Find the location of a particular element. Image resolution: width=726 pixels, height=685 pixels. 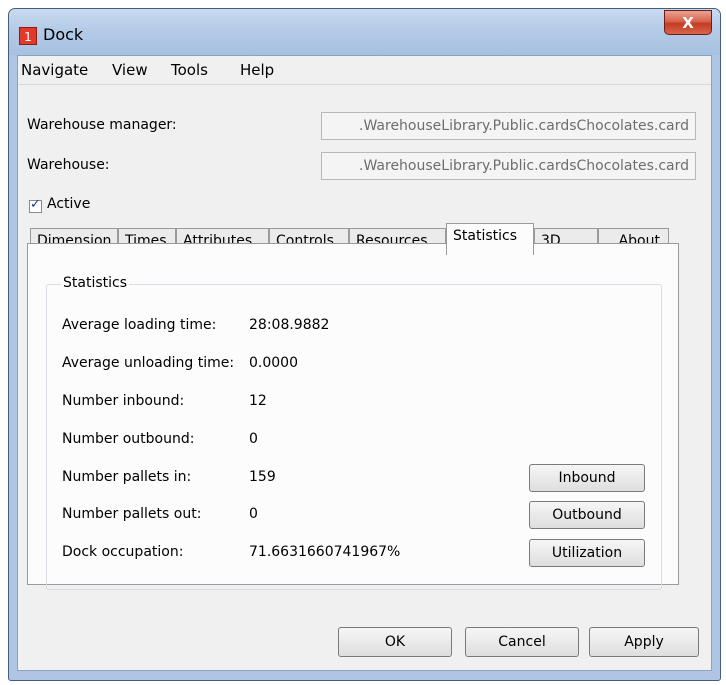

stat-label-dock-occupation: Dock occupation: is located at coordinates (123, 552).